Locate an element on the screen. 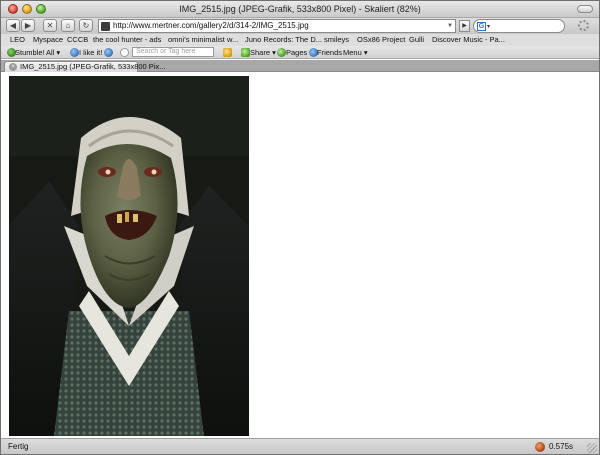 This screenshot has height=455, width=600. speech-bubble-icon is located at coordinates (124, 52).